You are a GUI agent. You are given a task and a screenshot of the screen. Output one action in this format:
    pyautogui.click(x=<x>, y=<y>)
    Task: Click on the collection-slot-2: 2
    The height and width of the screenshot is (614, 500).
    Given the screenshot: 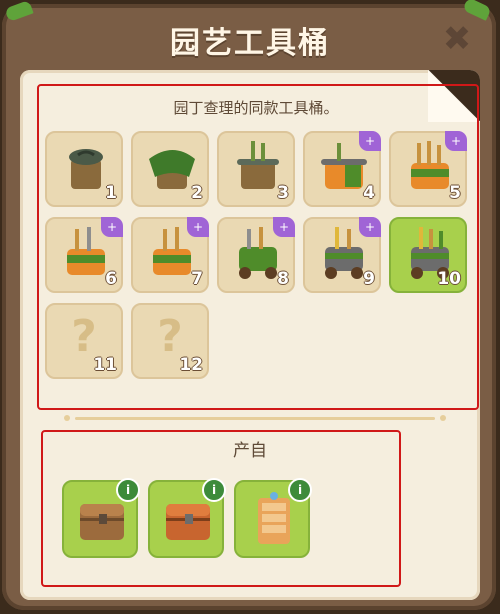 What is the action you would take?
    pyautogui.click(x=170, y=169)
    